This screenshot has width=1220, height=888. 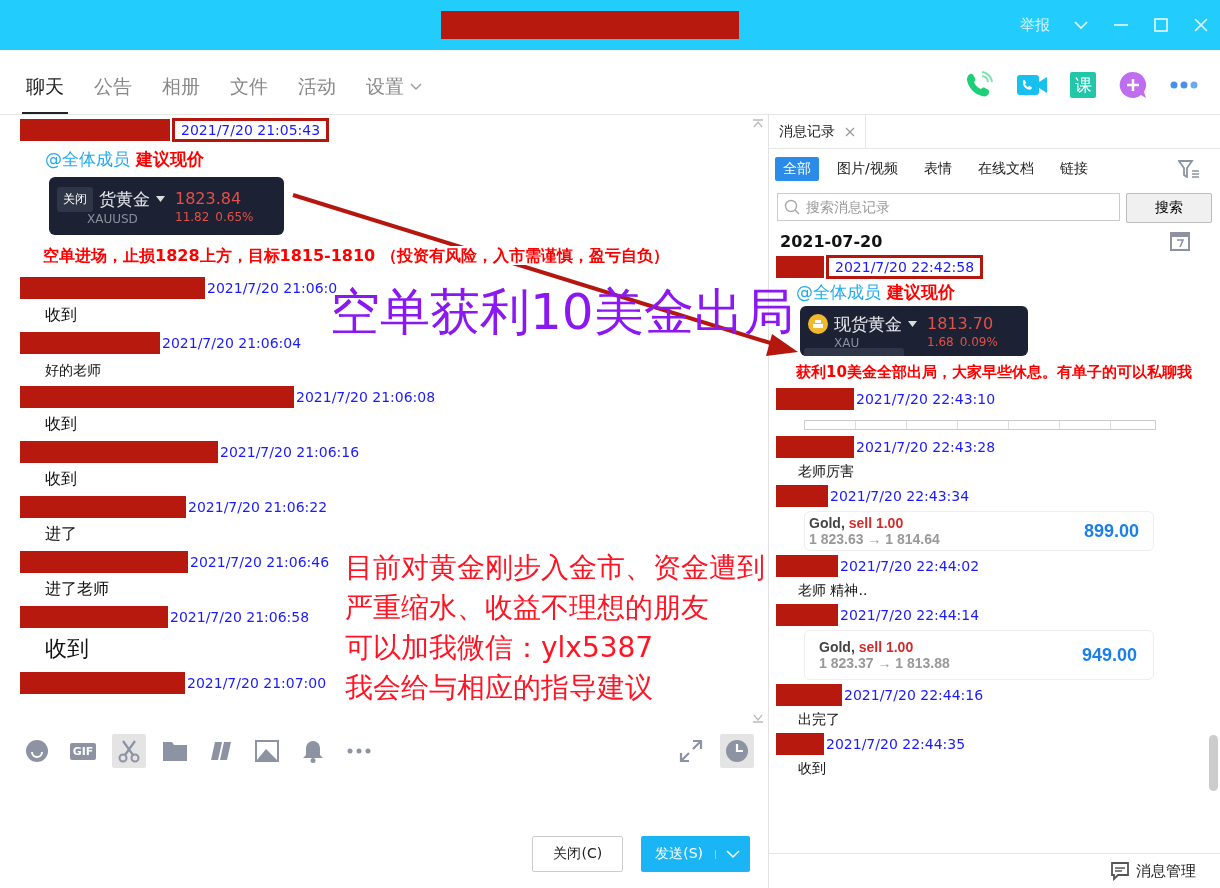 What do you see at coordinates (113, 89) in the screenshot?
I see `tab: 公告` at bounding box center [113, 89].